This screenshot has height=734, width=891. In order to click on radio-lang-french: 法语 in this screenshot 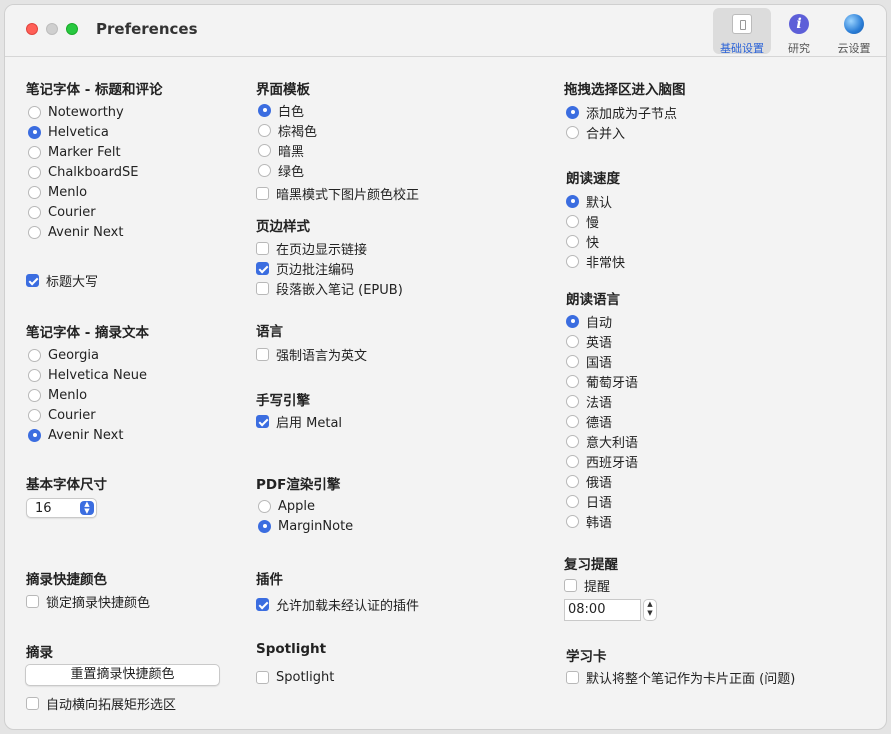, I will do `click(589, 401)`.